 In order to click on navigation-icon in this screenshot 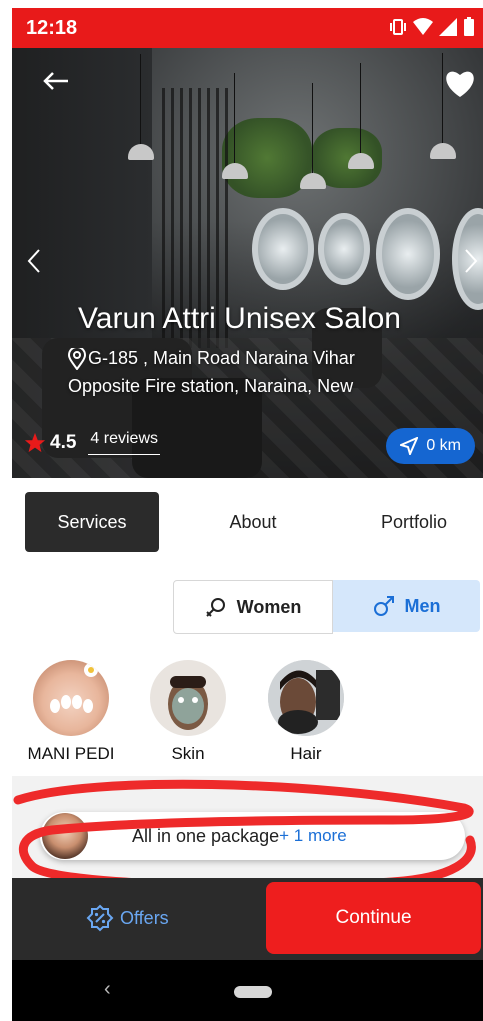, I will do `click(409, 446)`.